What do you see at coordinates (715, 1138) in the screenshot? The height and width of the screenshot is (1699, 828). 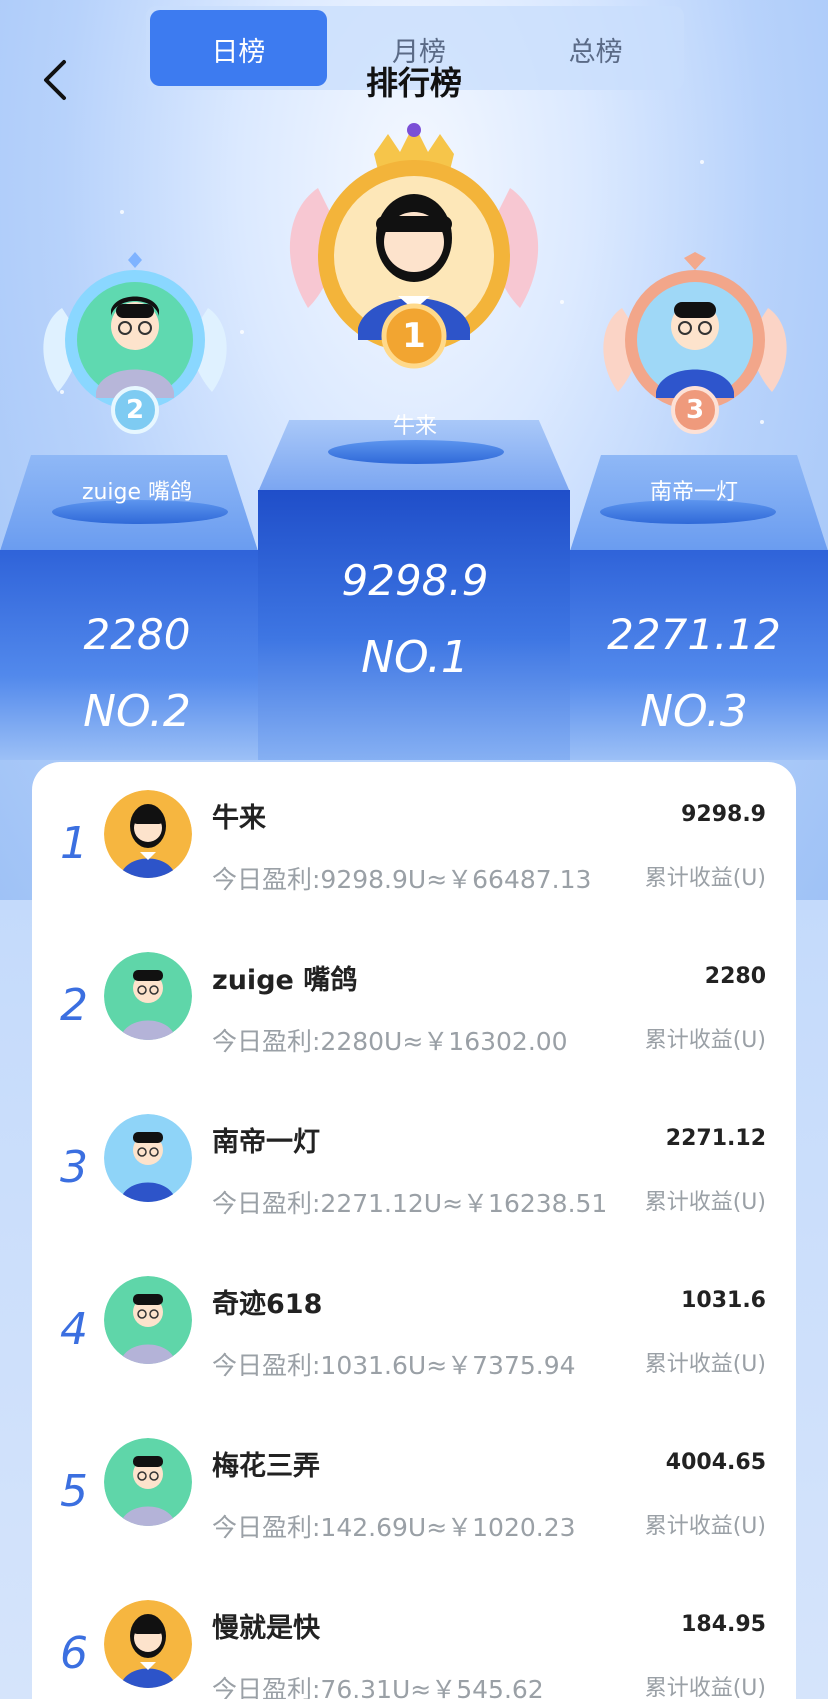 I see `user-score: 2271.12` at bounding box center [715, 1138].